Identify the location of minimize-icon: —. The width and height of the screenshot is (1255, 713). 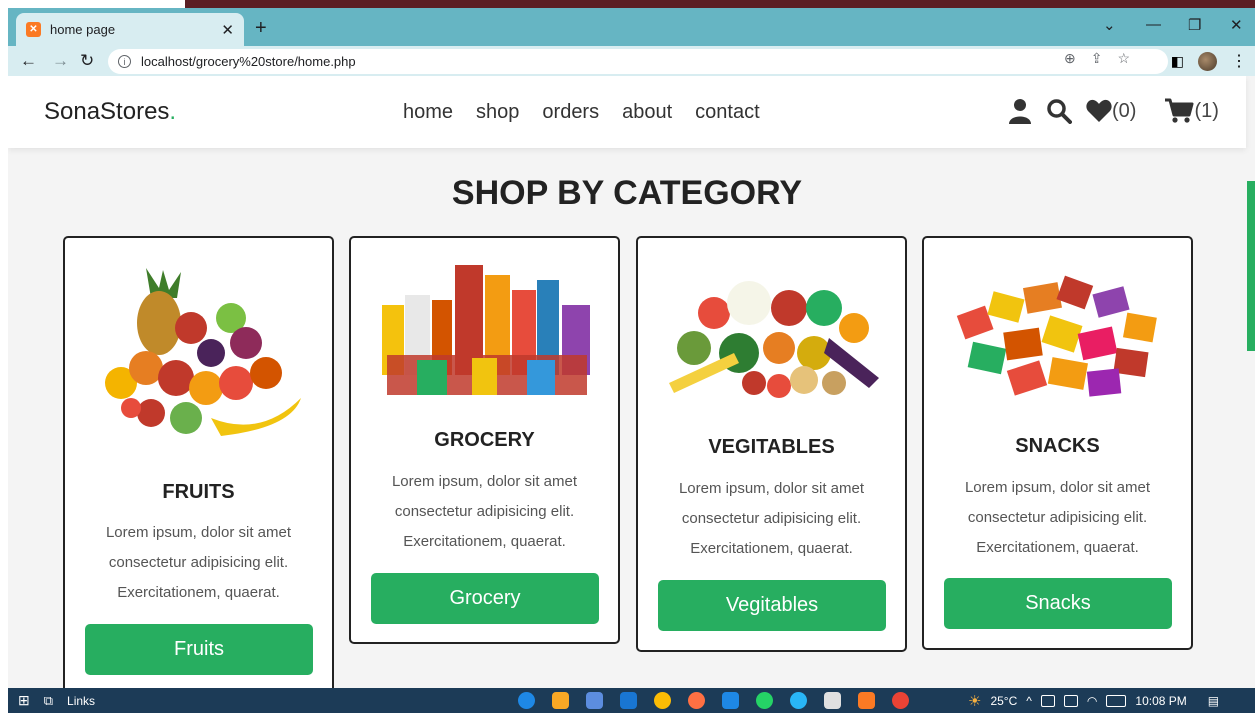
(1153, 24).